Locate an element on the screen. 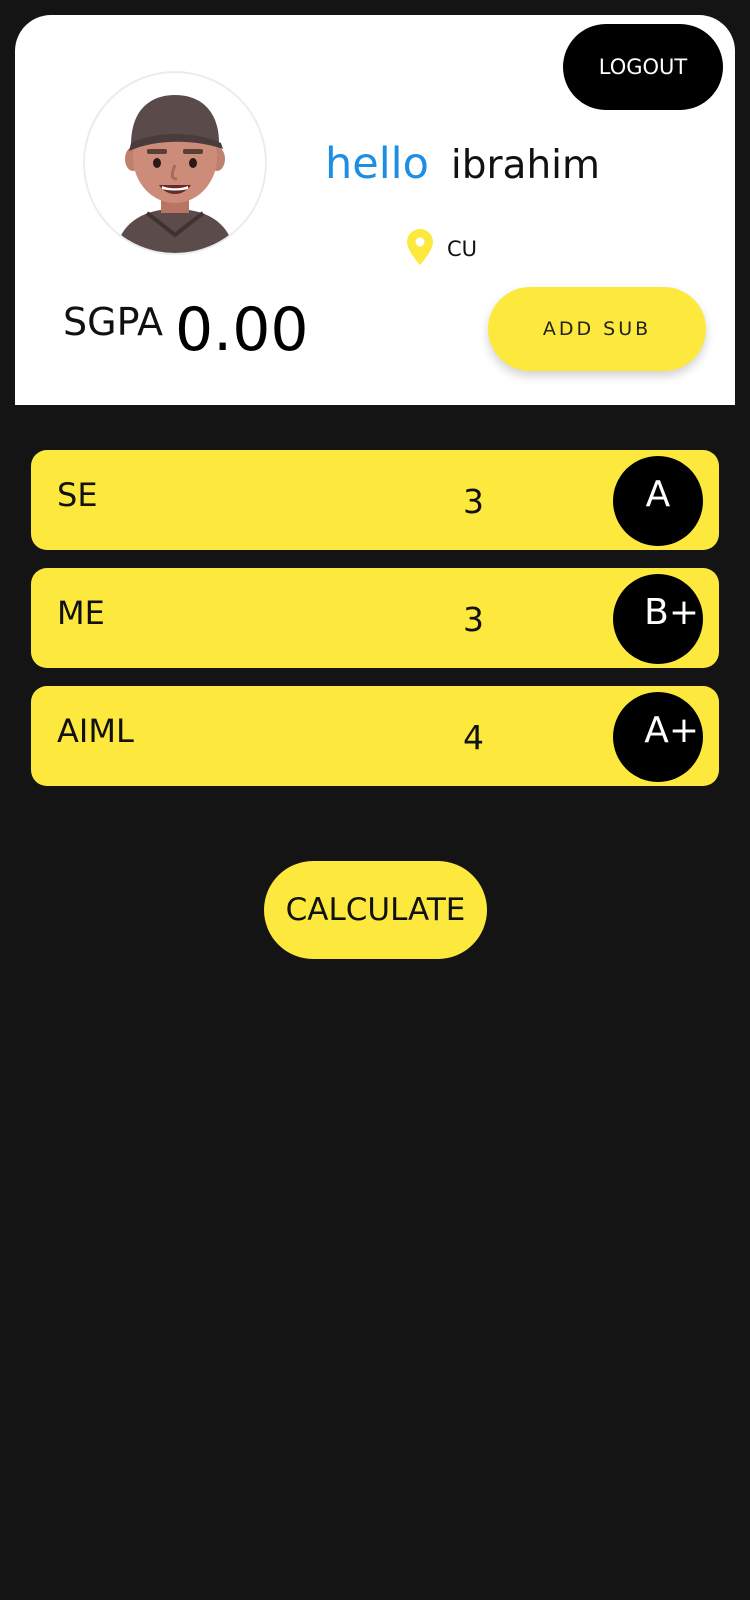 This screenshot has width=750, height=1600. greeting: hello ibrahim is located at coordinates (462, 164).